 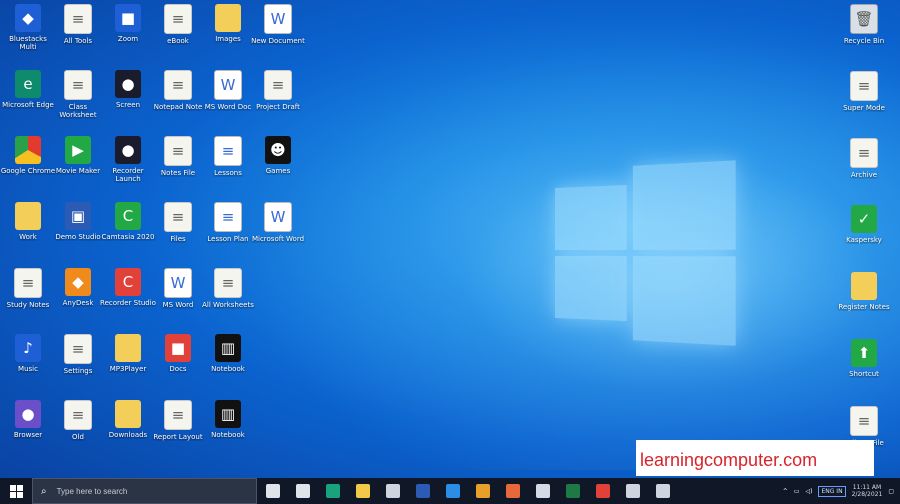 I want to click on excel-icon, so click(x=573, y=491).